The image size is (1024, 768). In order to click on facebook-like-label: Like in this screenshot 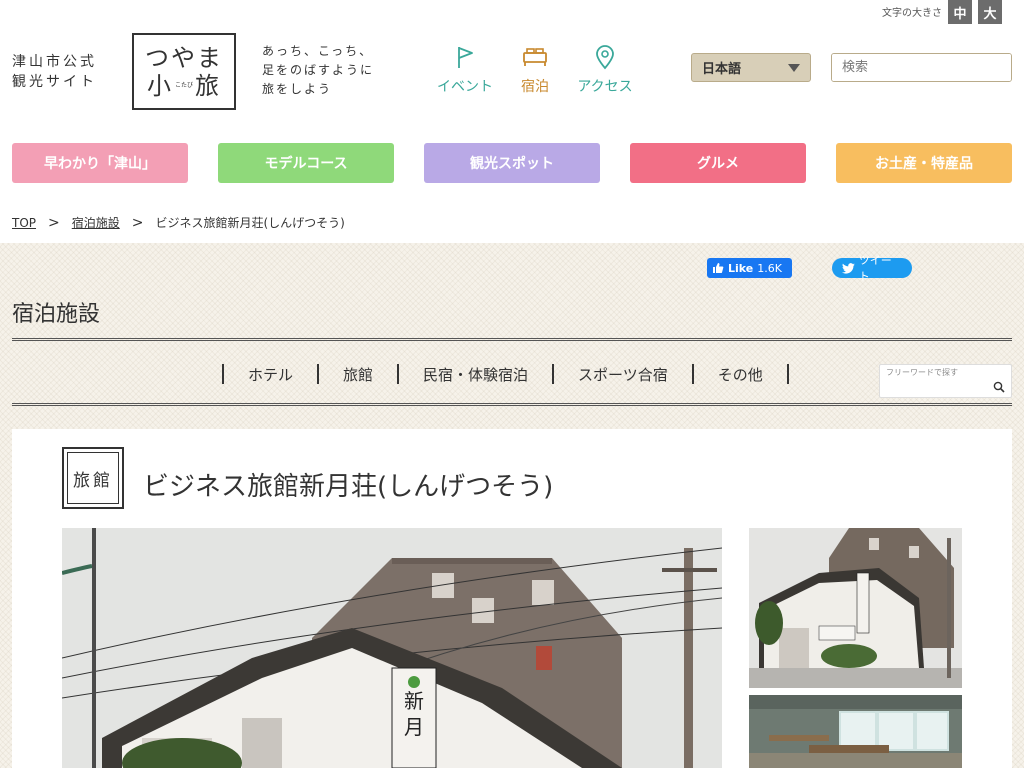, I will do `click(741, 268)`.